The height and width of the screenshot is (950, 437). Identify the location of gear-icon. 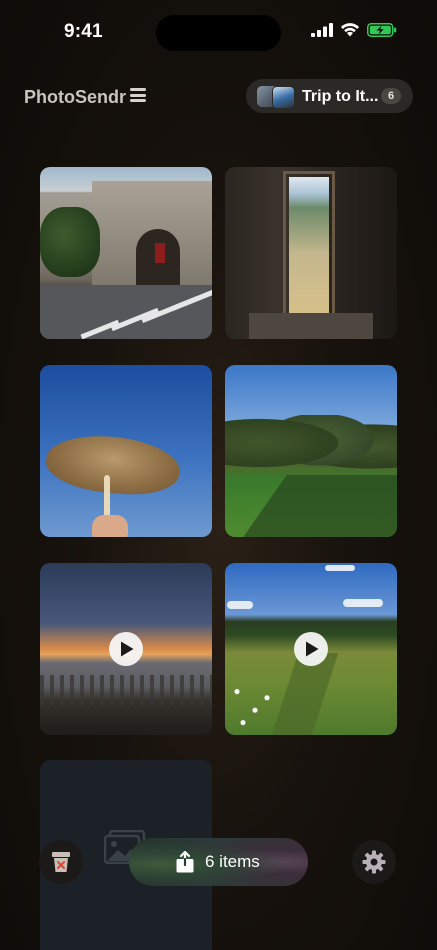
(374, 862).